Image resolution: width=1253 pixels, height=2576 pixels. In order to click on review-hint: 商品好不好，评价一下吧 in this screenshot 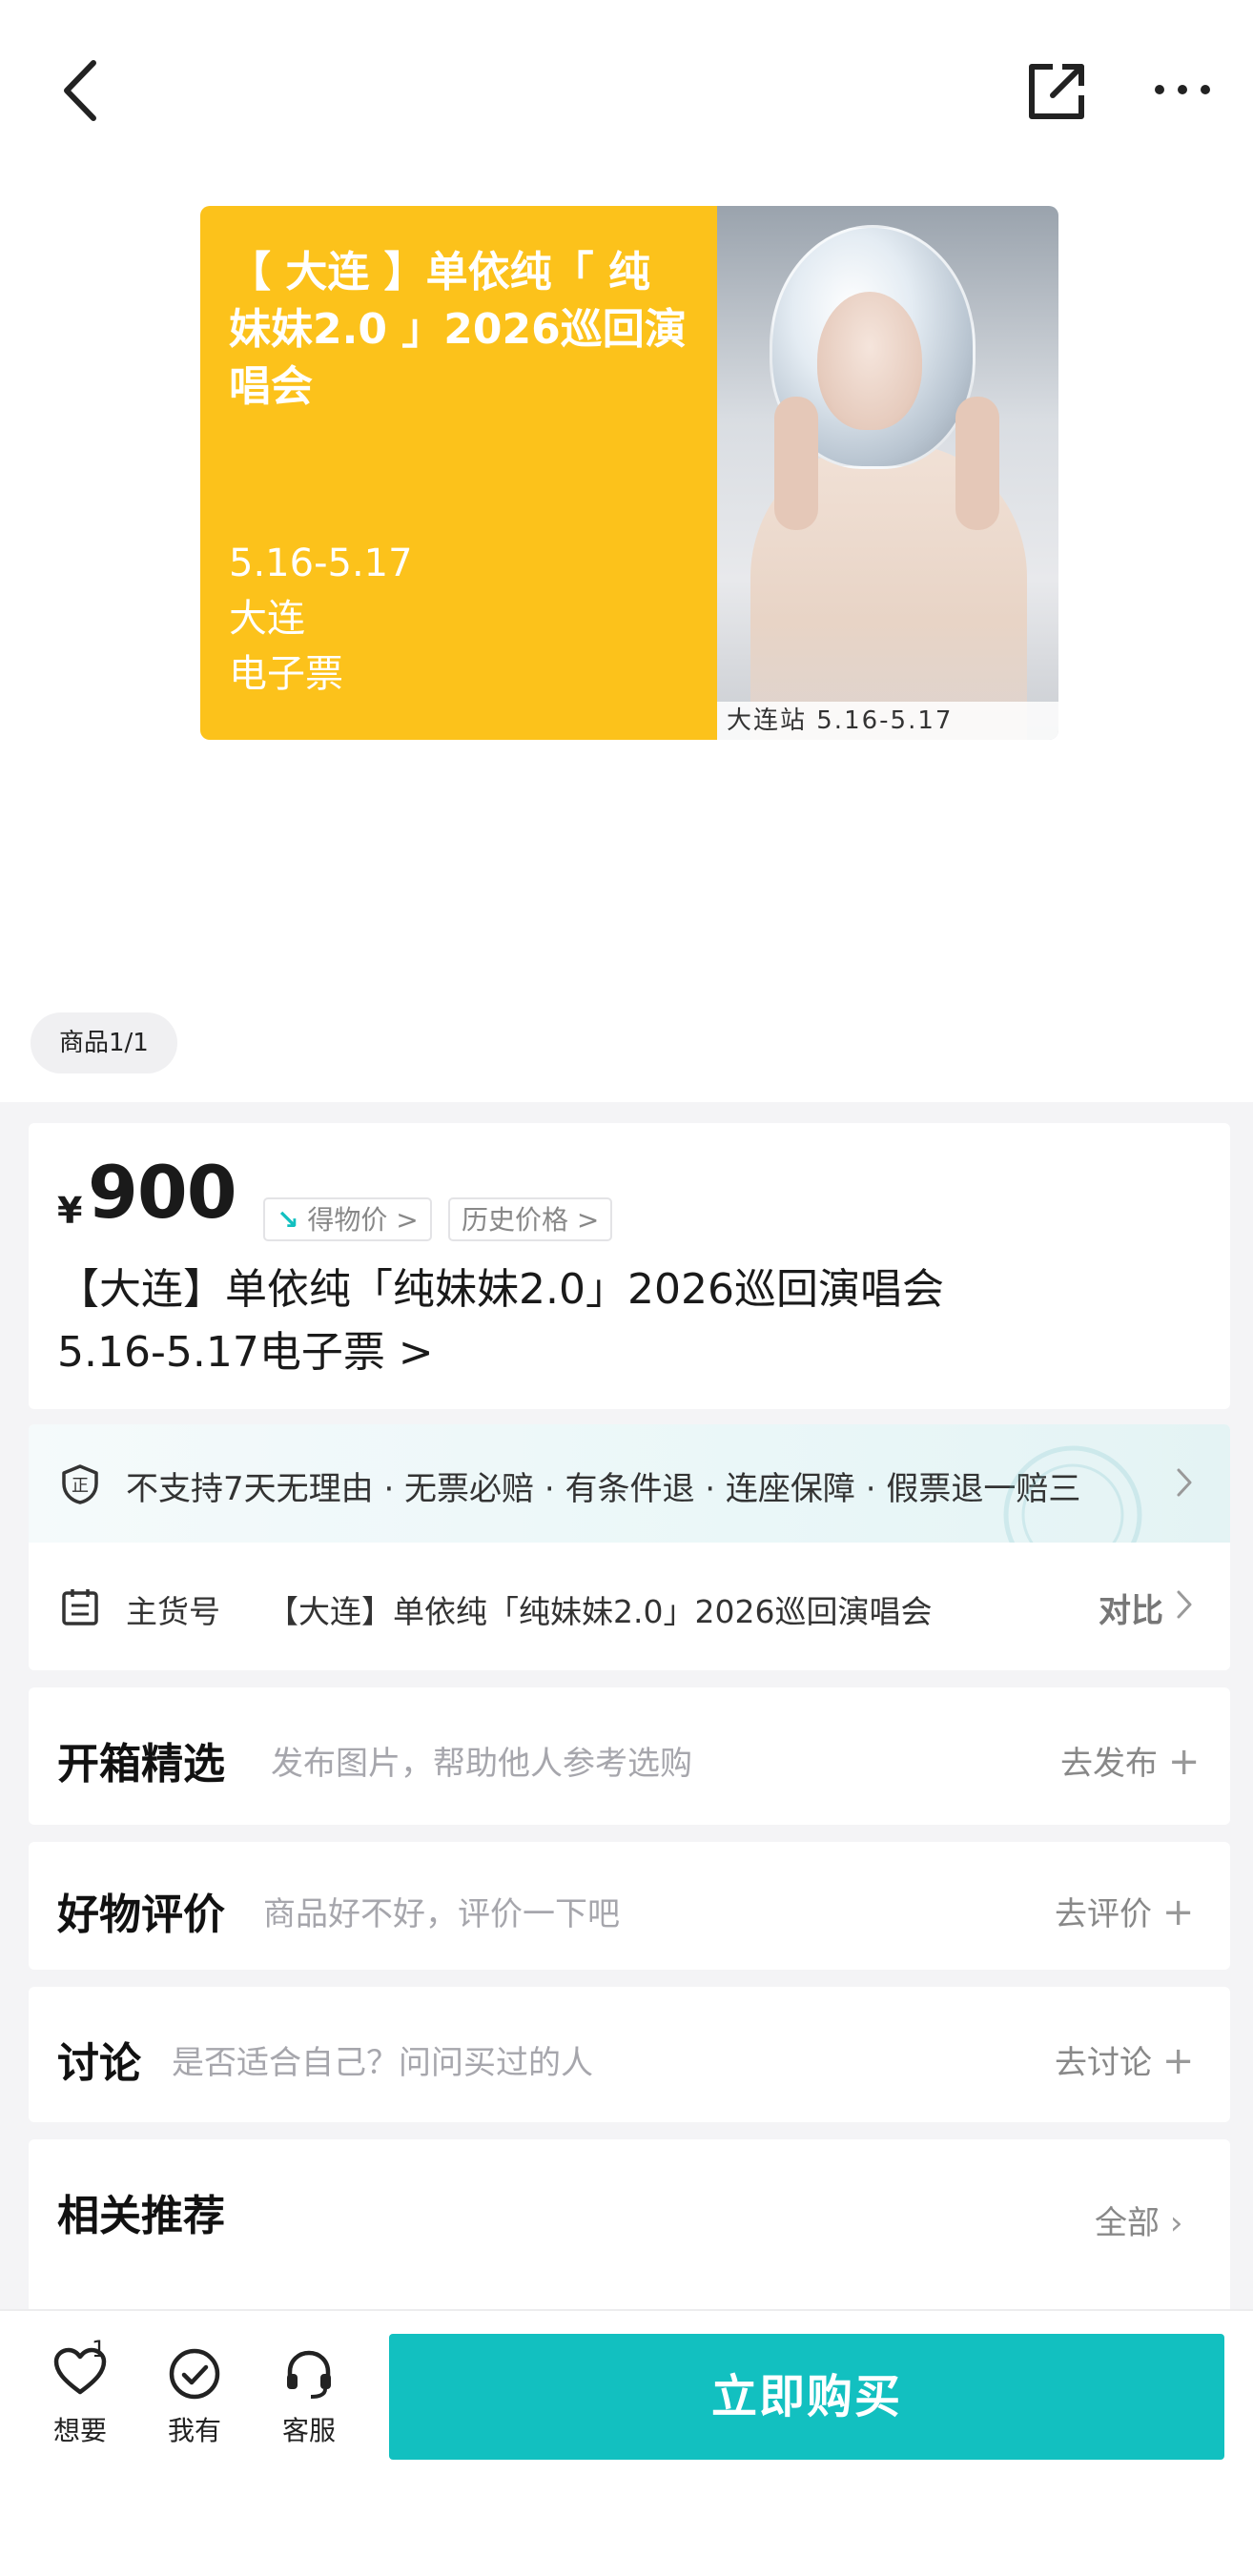, I will do `click(441, 1914)`.